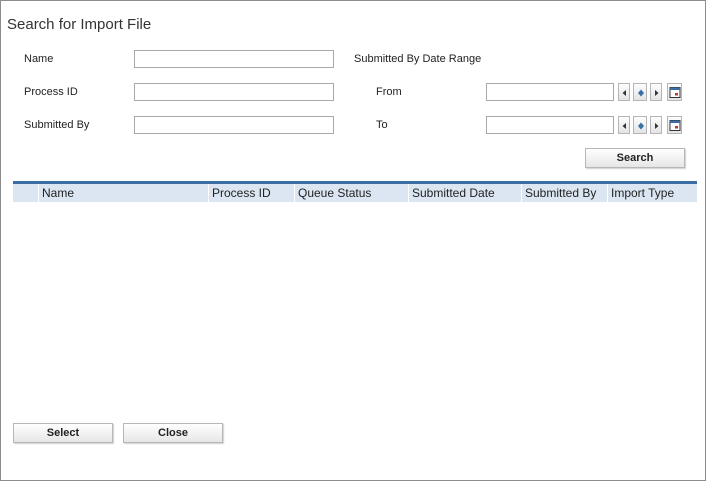  What do you see at coordinates (550, 125) in the screenshot?
I see `to-date-input` at bounding box center [550, 125].